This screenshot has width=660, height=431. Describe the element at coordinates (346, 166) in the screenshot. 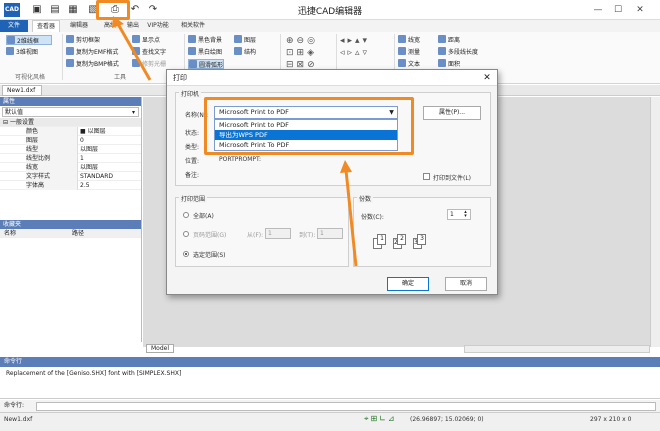

I see `arrow-head` at that location.